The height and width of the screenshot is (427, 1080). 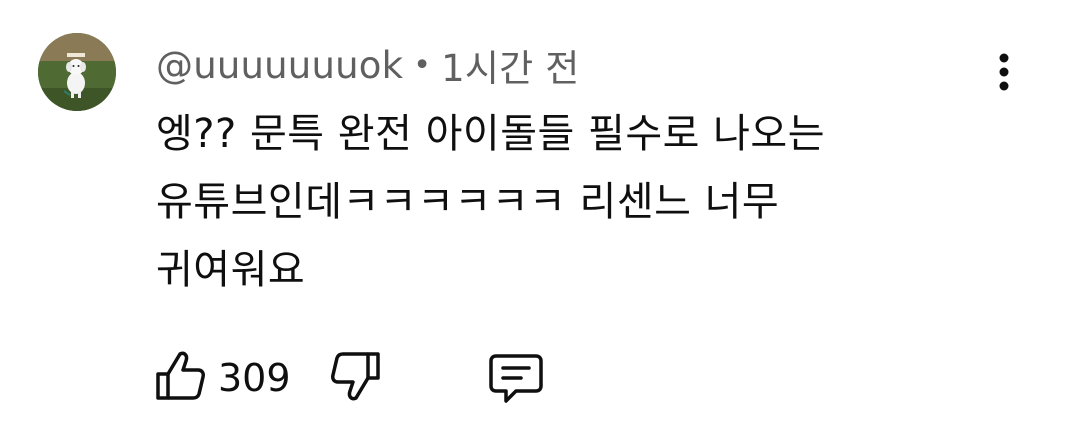 I want to click on comment-menu-button, so click(x=1004, y=72).